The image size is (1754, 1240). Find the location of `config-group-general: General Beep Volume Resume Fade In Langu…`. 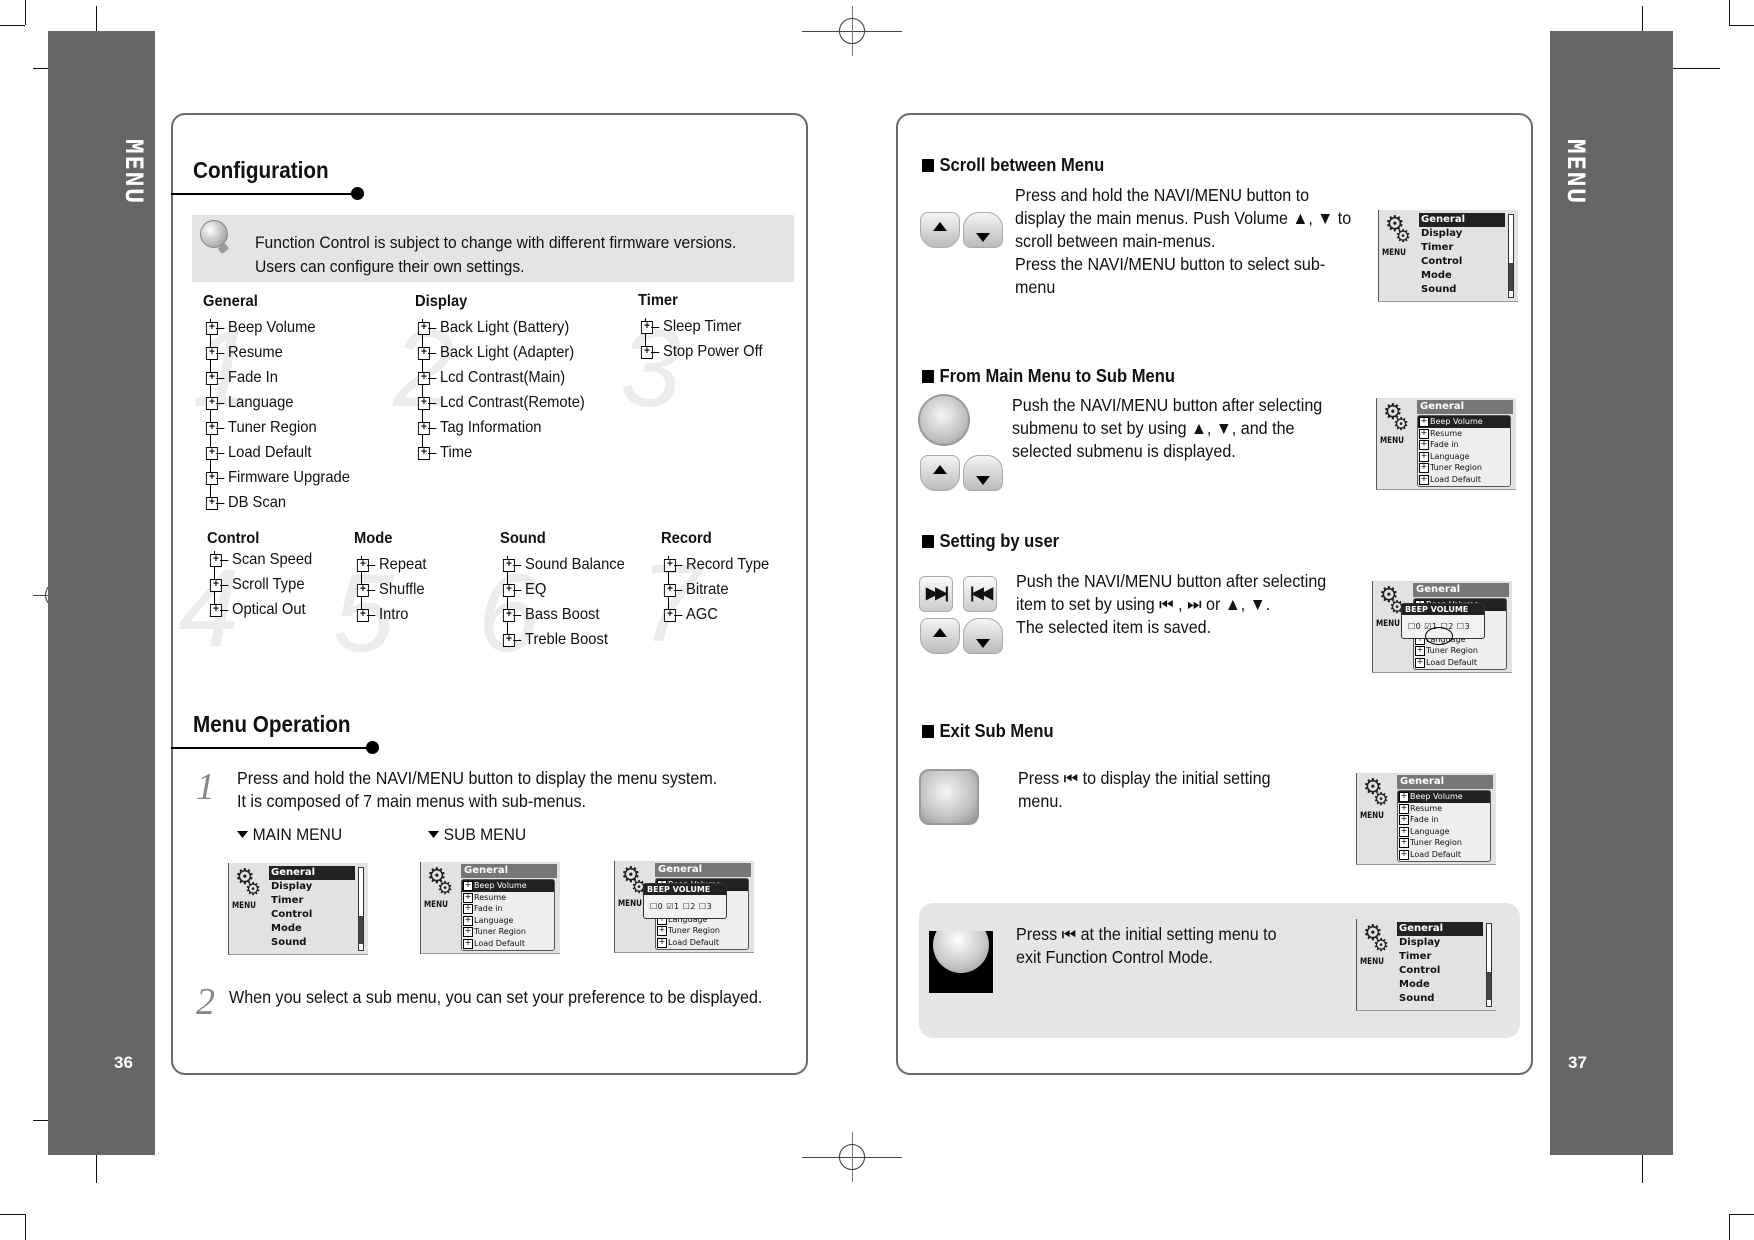

config-group-general: General Beep Volume Resume Fade In Langu… is located at coordinates (281, 405).